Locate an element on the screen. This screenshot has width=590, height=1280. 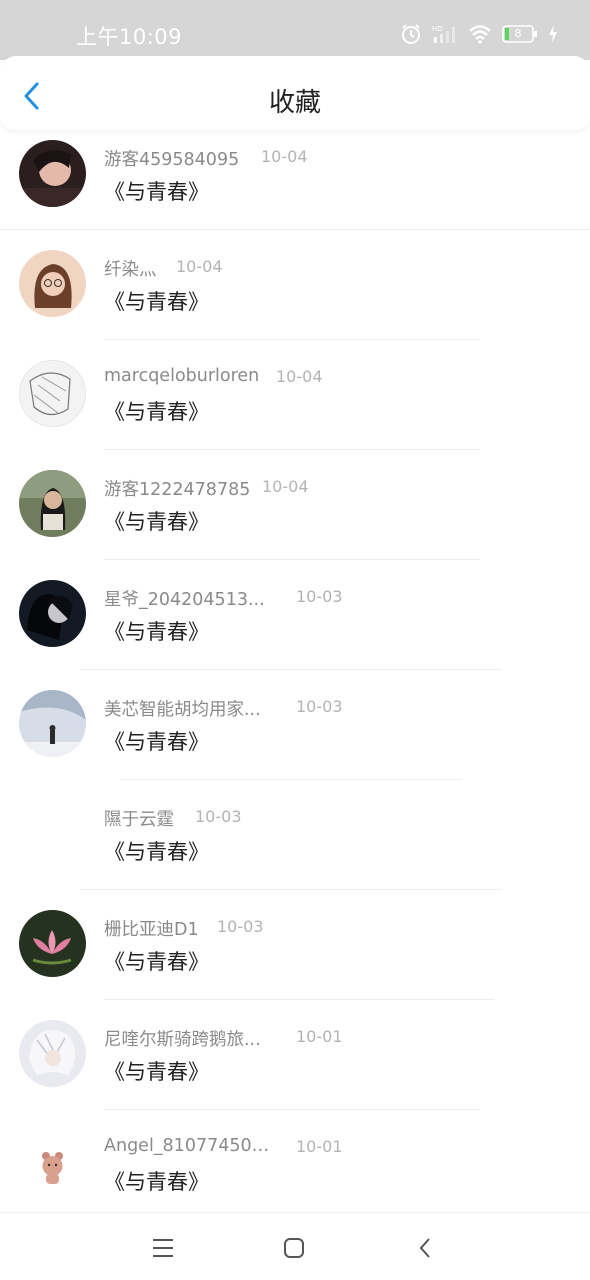
home-icon is located at coordinates (294, 1248).